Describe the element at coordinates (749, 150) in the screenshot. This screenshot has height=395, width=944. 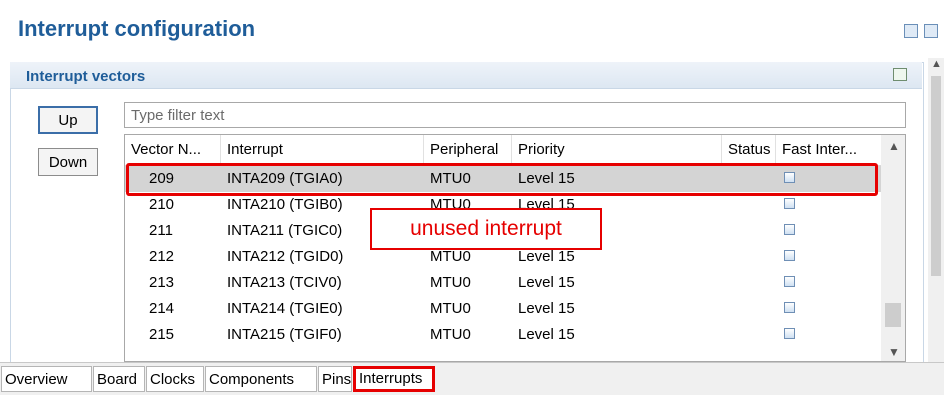
I see `column-header-status: Status` at that location.